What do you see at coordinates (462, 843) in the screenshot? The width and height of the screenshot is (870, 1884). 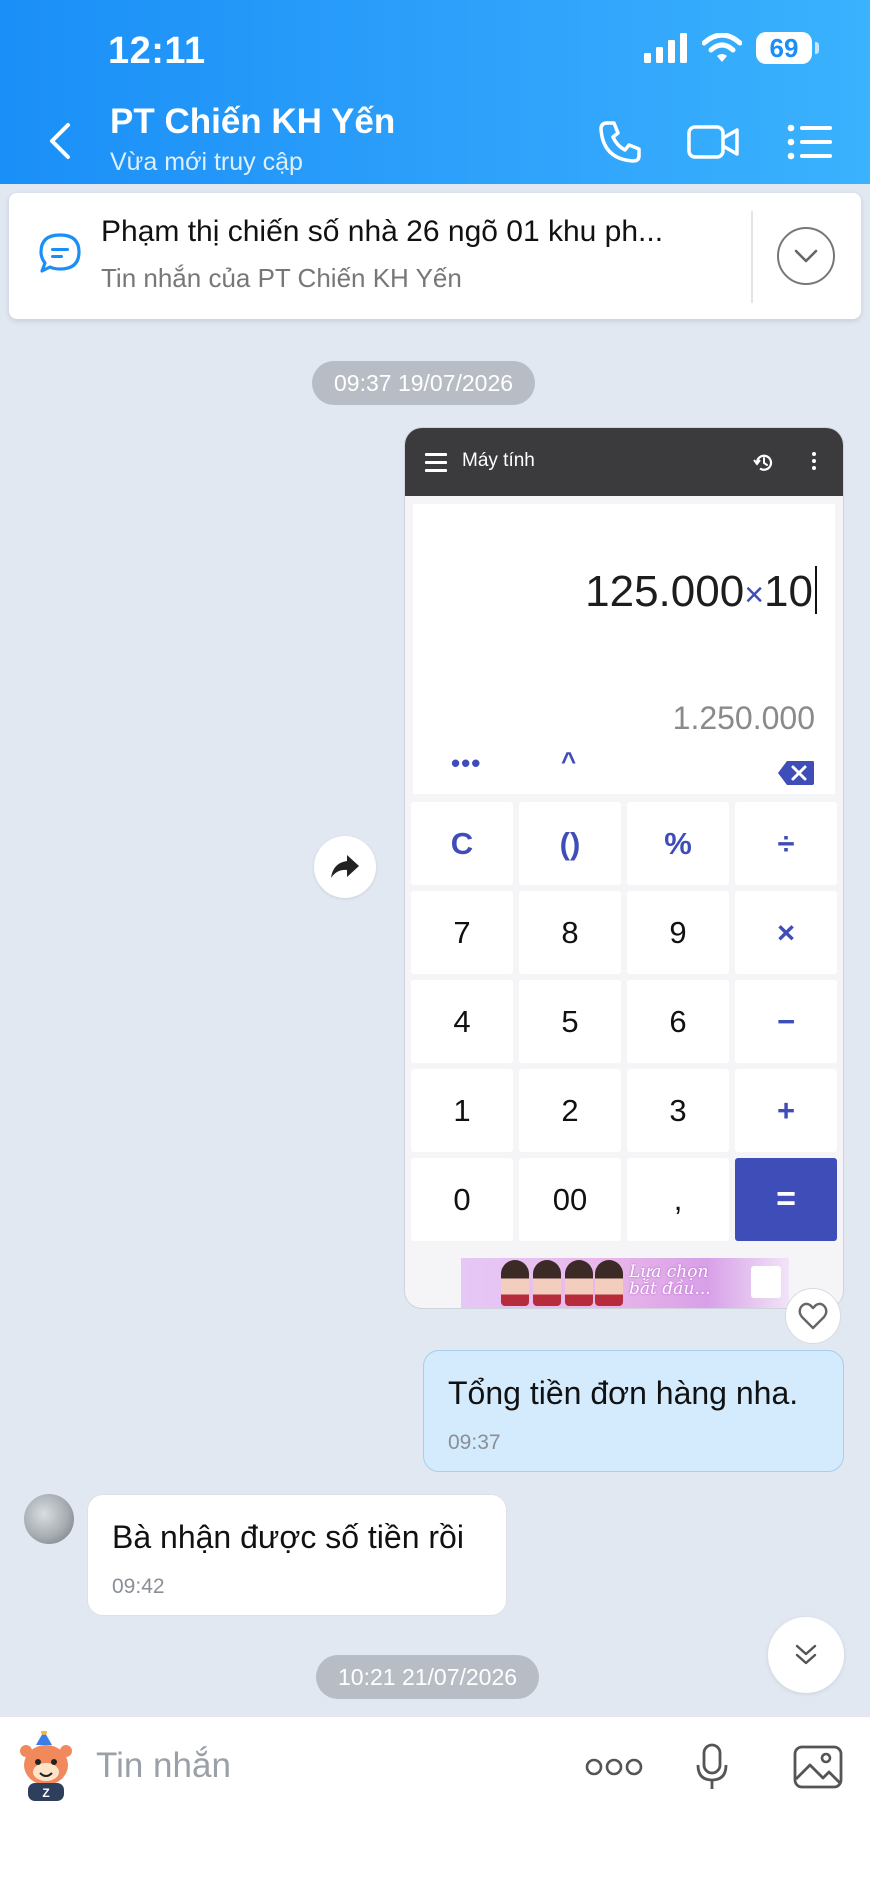 I see `calc-key-clear: C` at bounding box center [462, 843].